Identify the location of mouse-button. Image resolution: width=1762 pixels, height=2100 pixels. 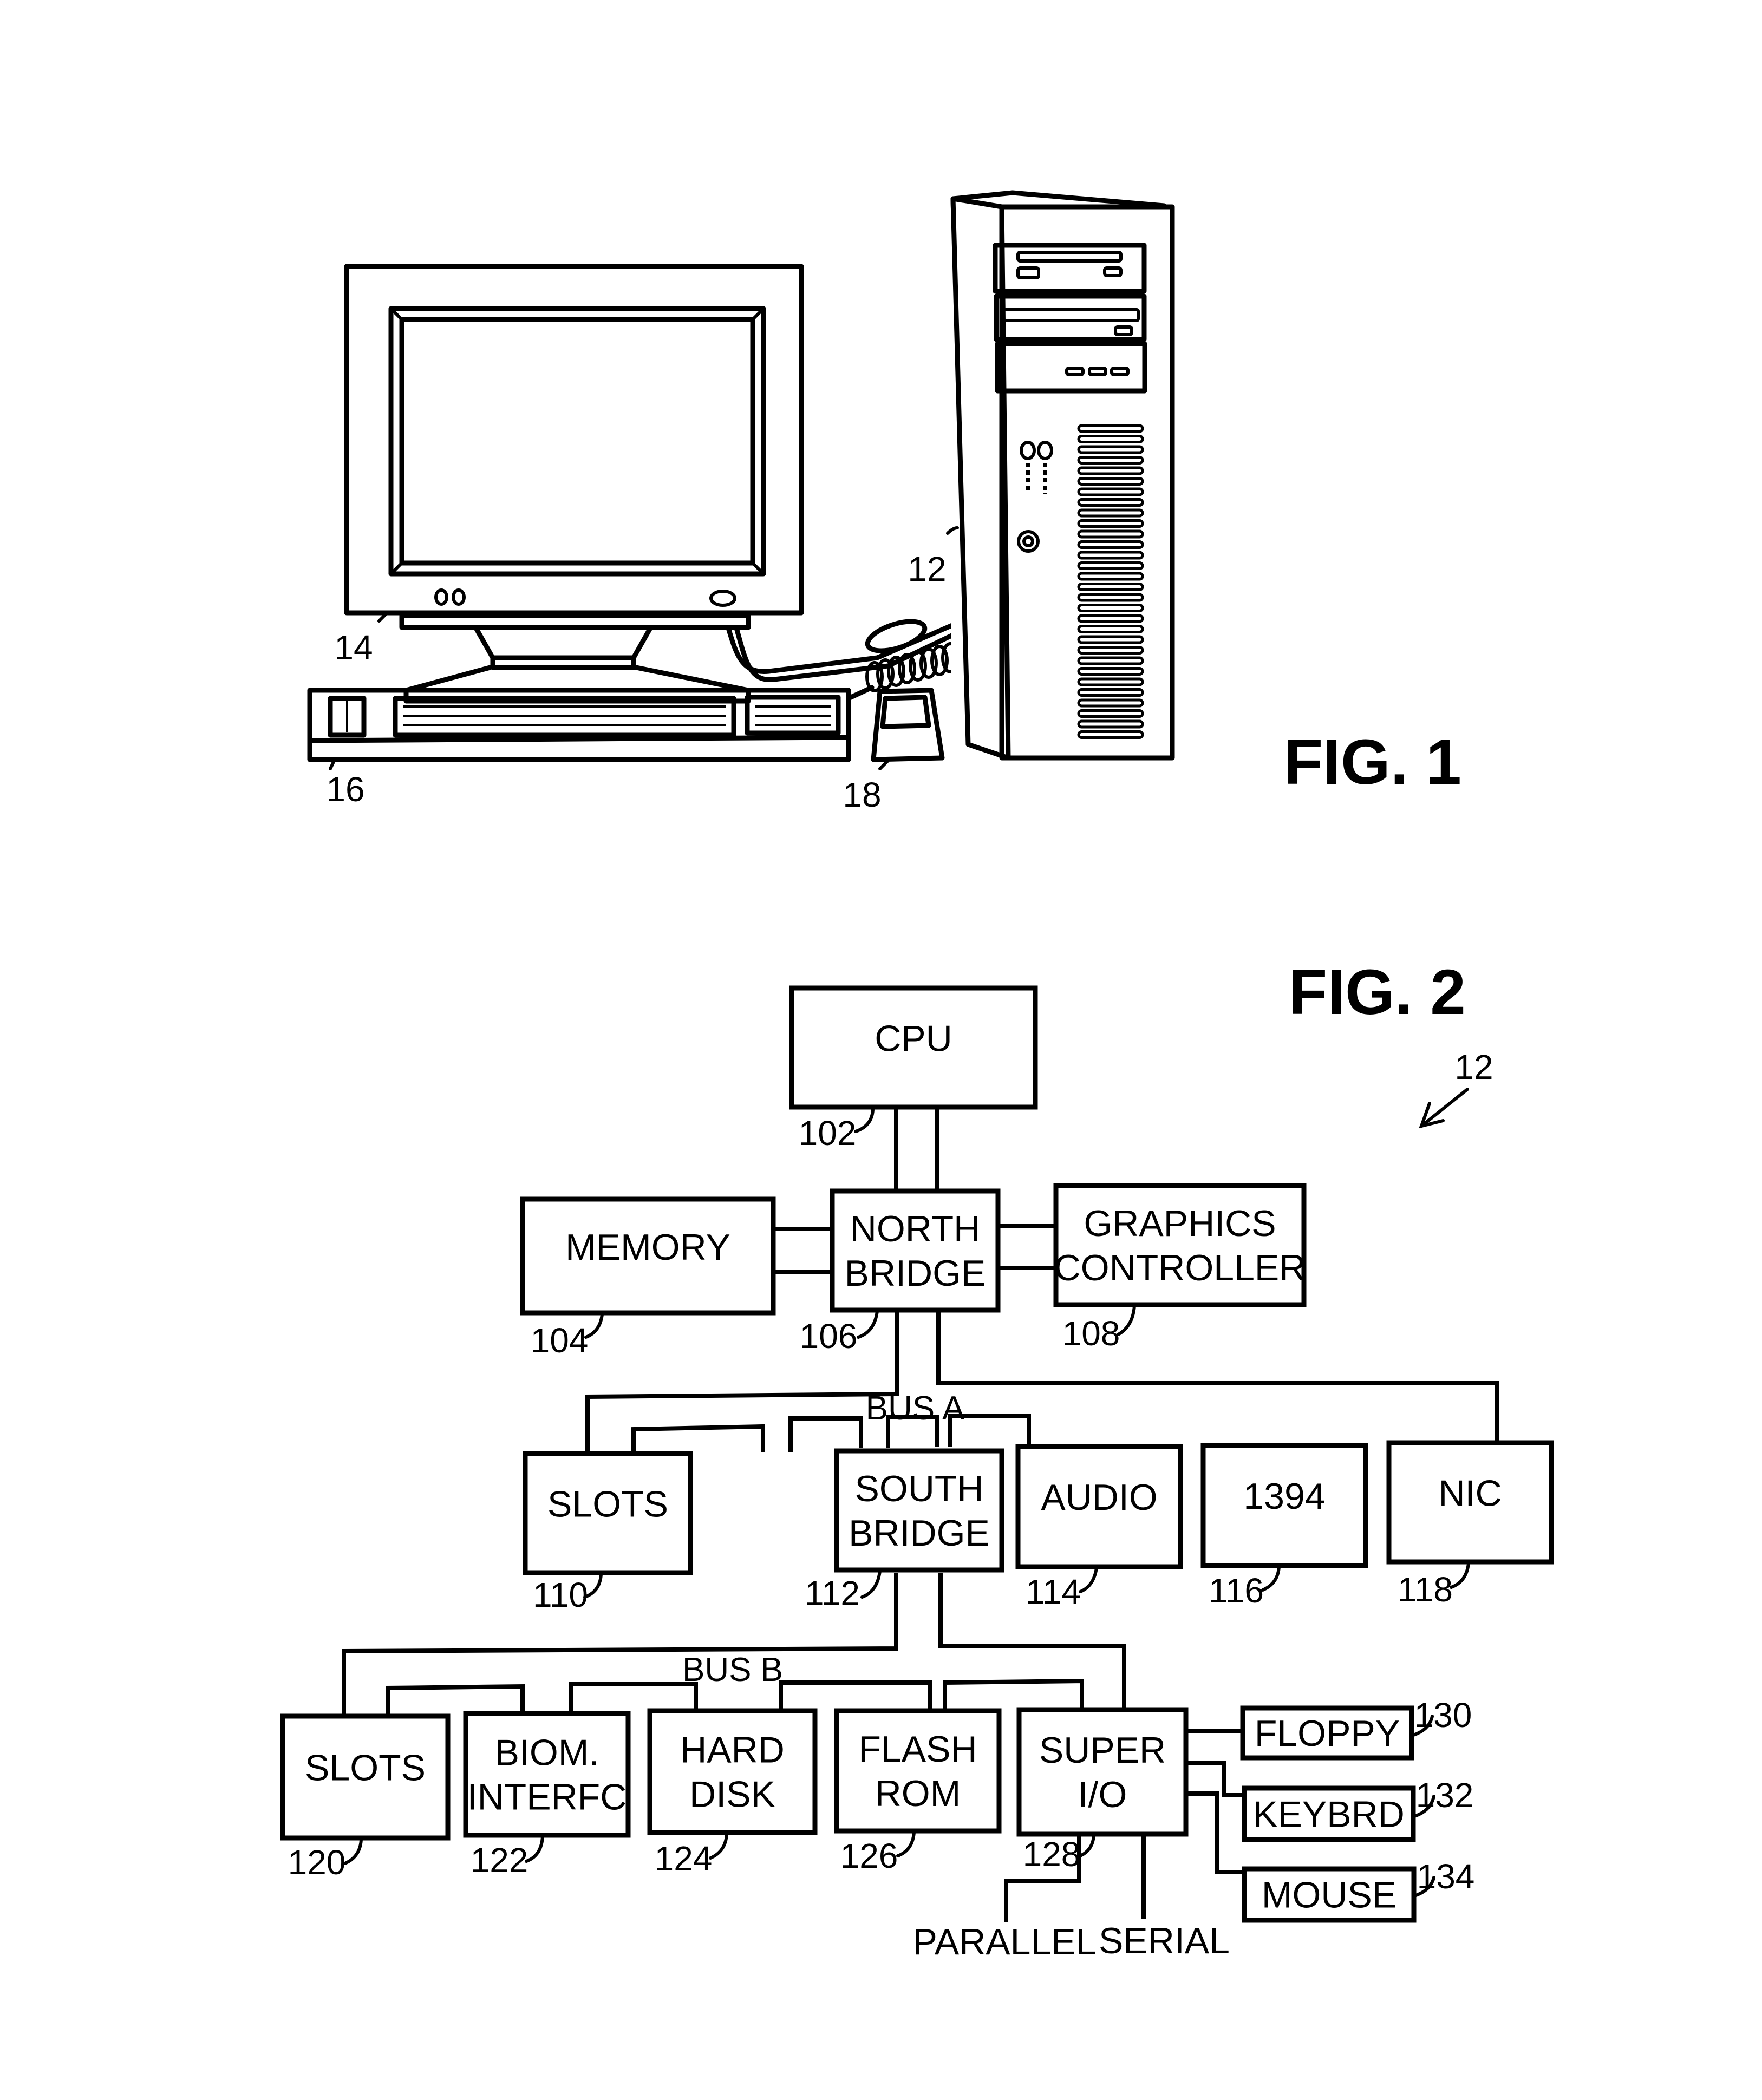
(905, 712).